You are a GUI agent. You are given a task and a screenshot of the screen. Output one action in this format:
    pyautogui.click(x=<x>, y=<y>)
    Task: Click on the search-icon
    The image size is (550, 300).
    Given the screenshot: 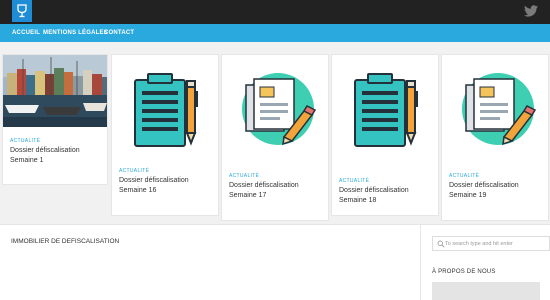 What is the action you would take?
    pyautogui.click(x=441, y=244)
    